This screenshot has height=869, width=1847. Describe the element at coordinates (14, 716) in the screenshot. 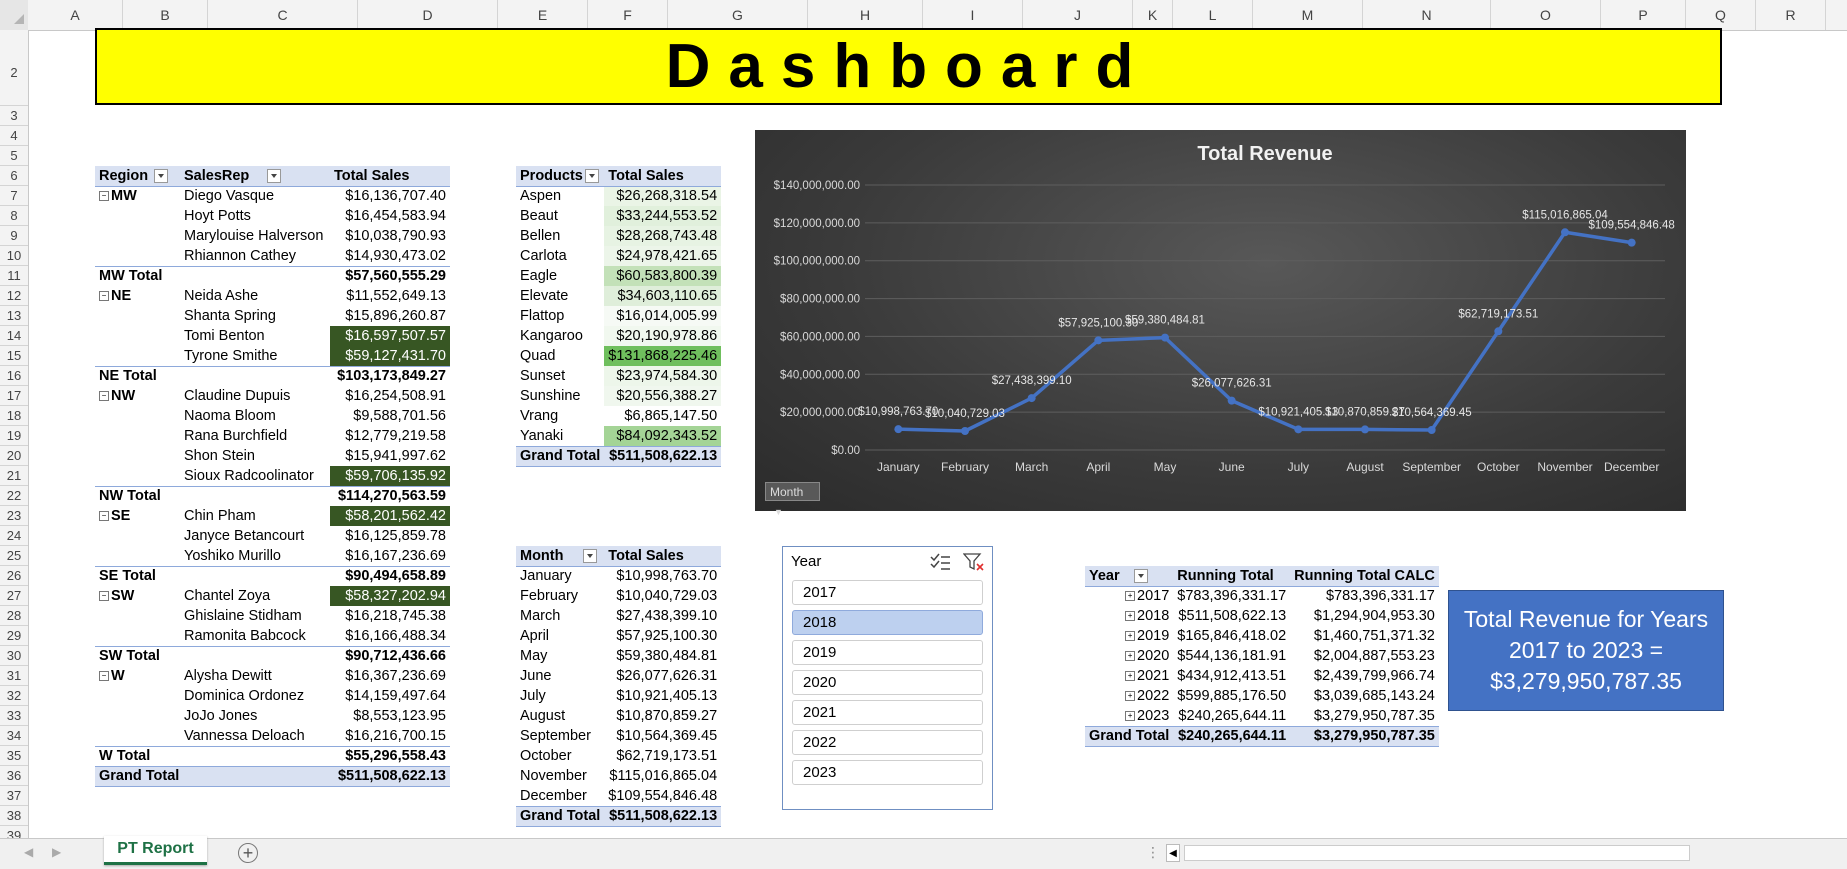

I see `row-header-33: 33` at that location.